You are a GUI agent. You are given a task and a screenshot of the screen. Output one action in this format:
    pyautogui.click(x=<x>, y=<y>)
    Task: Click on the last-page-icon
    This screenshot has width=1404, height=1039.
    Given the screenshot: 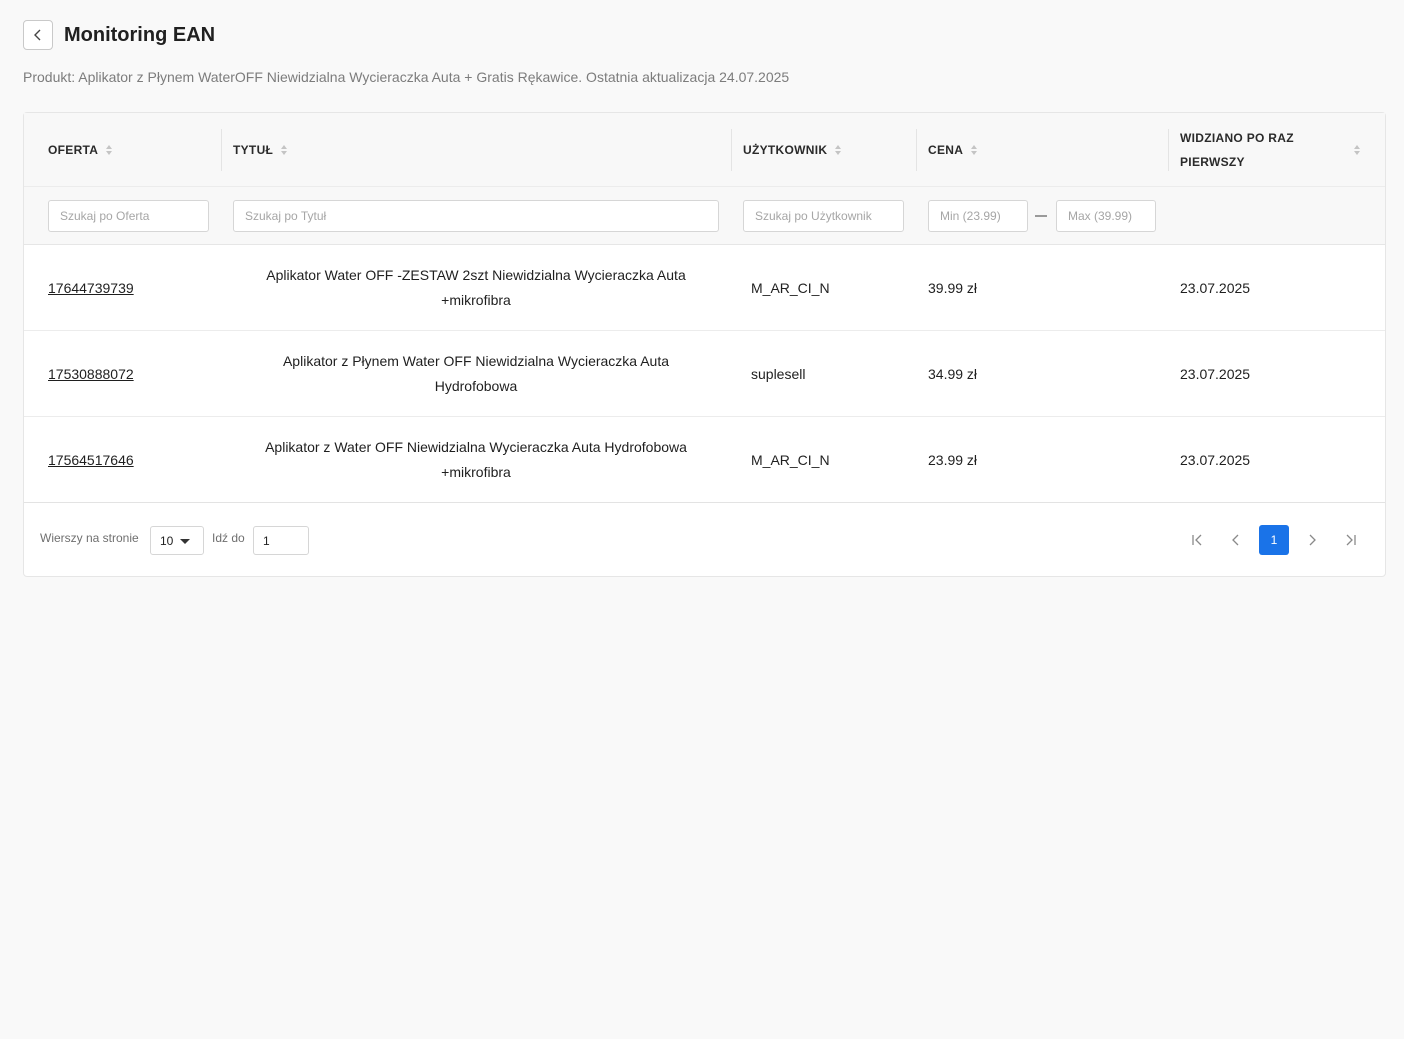 What is the action you would take?
    pyautogui.click(x=1351, y=540)
    